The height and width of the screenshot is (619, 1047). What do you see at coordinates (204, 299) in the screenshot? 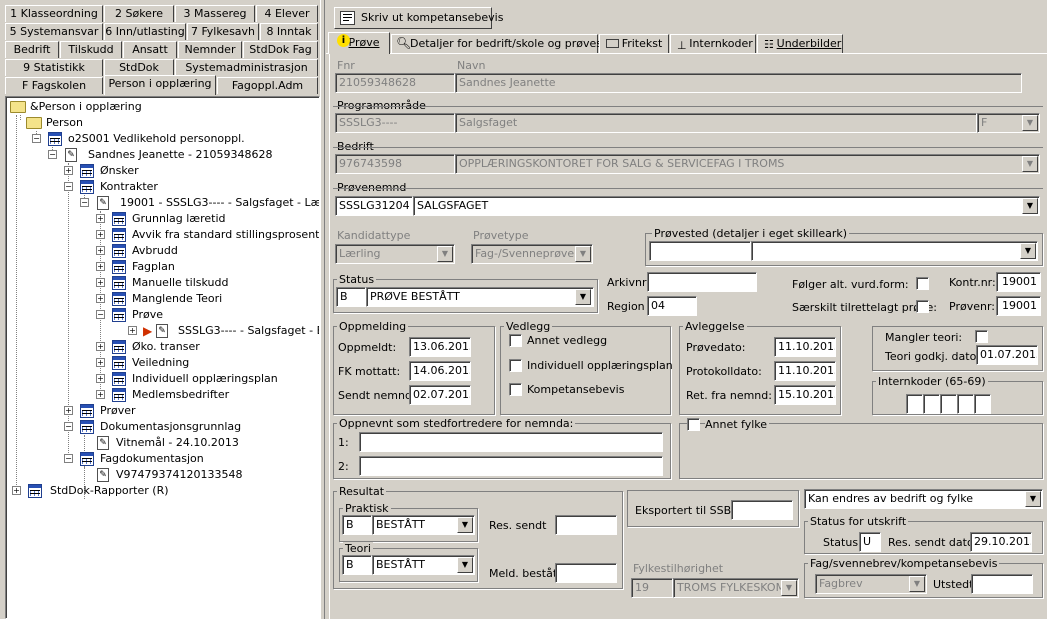
I see `tree-item-manglende: + Manglende Teori` at bounding box center [204, 299].